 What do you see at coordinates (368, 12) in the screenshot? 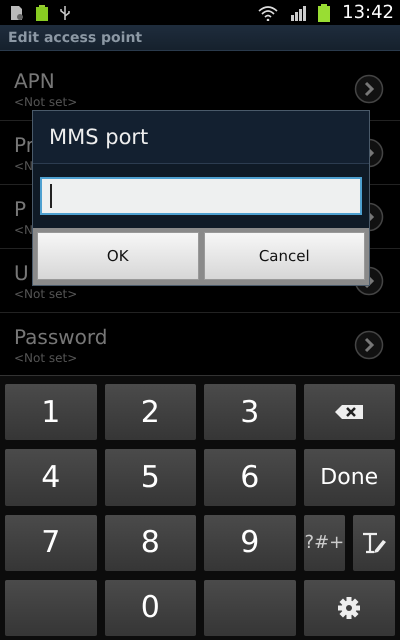
I see `clock: 13:42` at bounding box center [368, 12].